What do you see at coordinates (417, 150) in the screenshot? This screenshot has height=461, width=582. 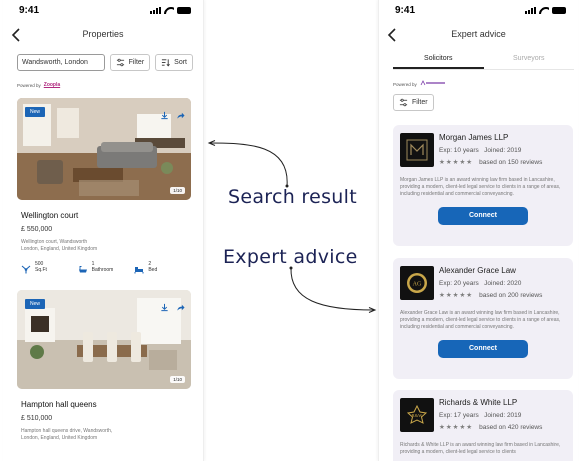 I see `firm-logo` at bounding box center [417, 150].